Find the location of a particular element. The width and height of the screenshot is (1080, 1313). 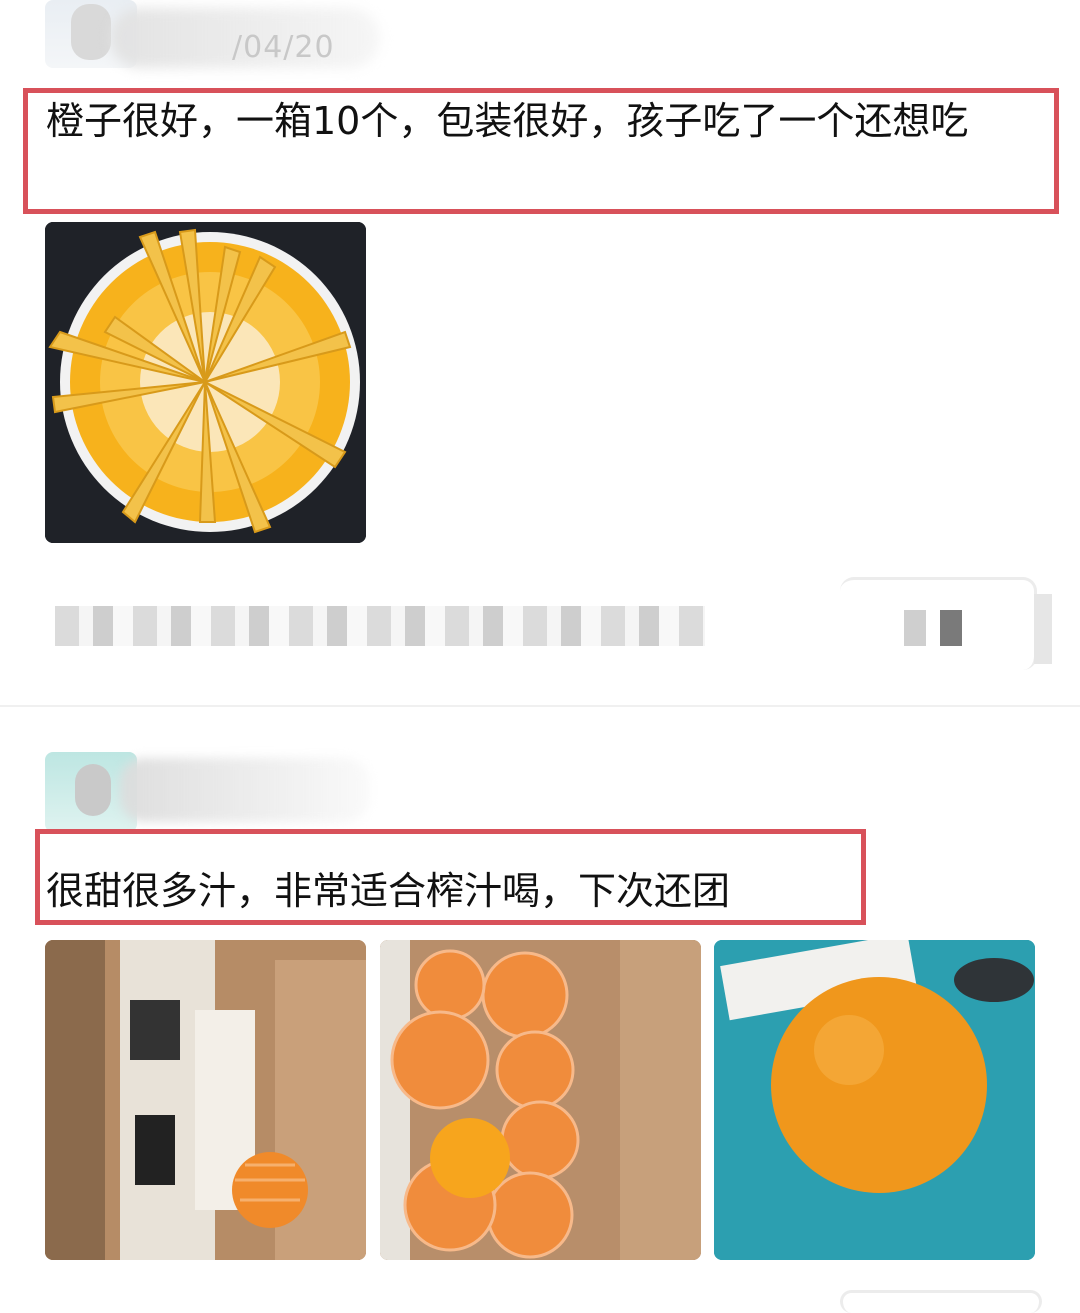

single-orange-icon is located at coordinates (874, 1100).